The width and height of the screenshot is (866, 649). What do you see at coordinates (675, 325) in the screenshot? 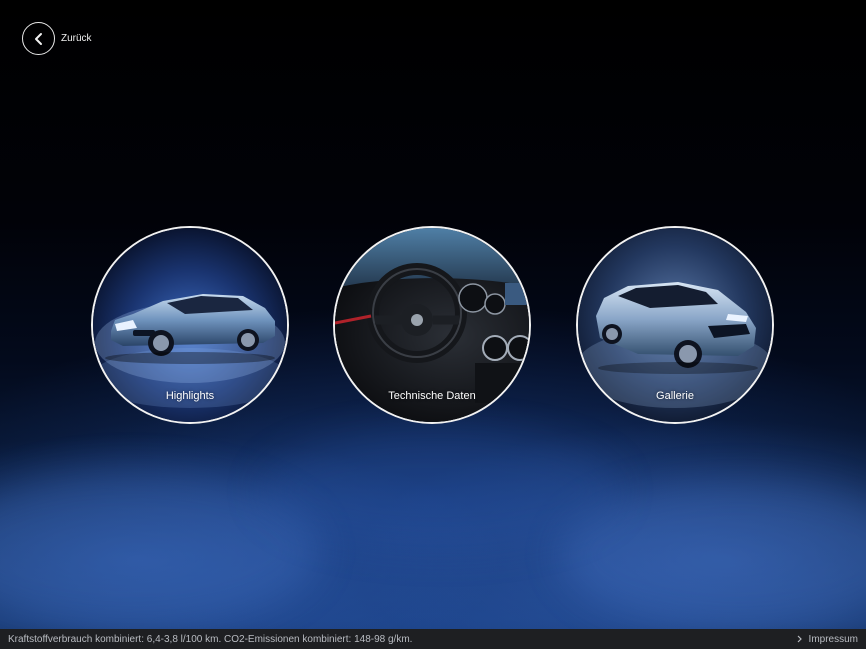
I see `gallery-tile: Gallerie` at bounding box center [675, 325].